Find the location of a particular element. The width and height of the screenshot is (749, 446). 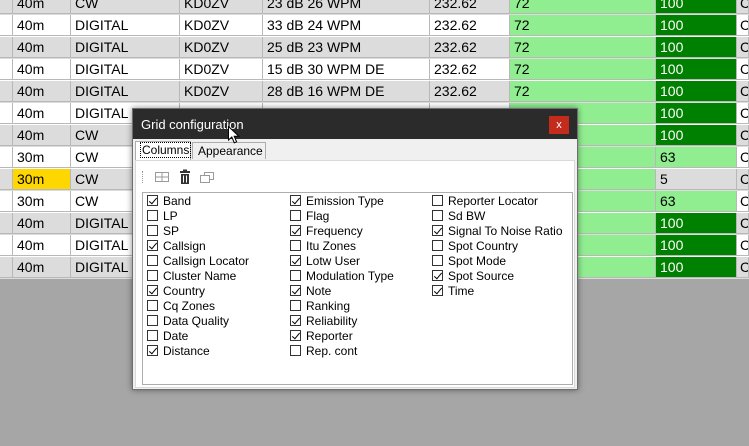

column-option: Sd BW is located at coordinates (496, 216).